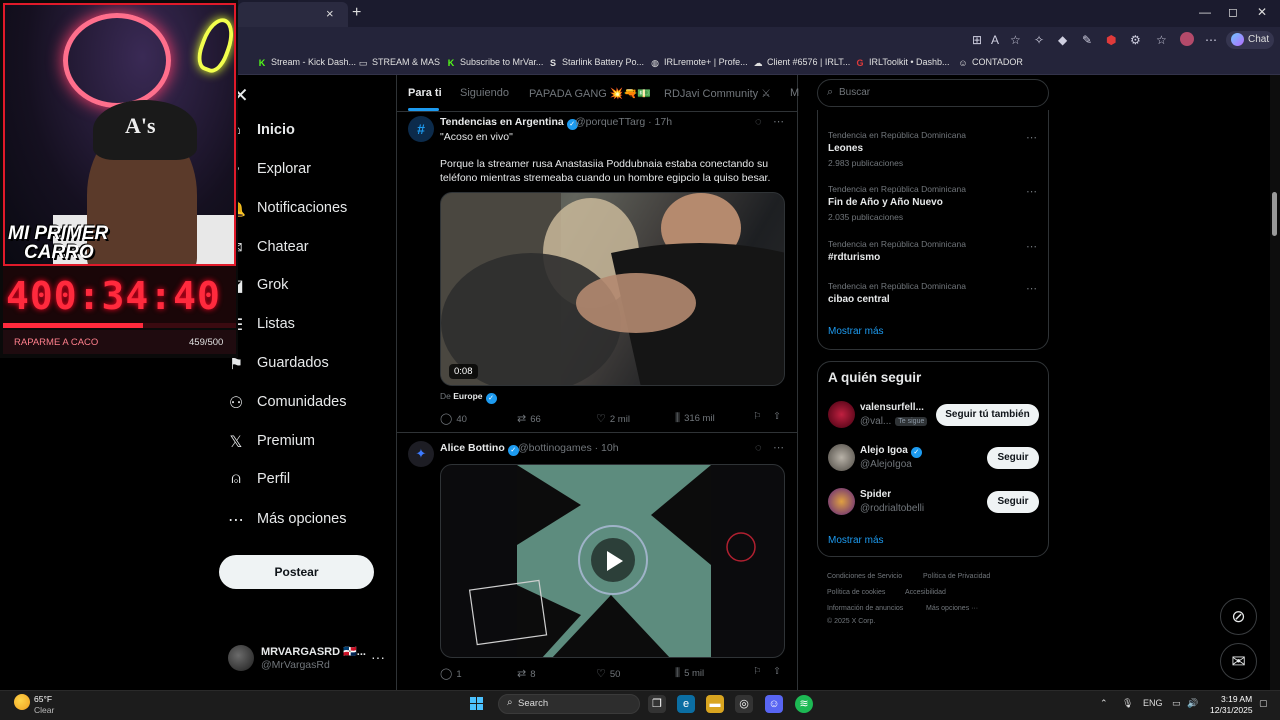 The width and height of the screenshot is (1280, 720). What do you see at coordinates (995, 40) in the screenshot?
I see `read-aloud-icon: A` at bounding box center [995, 40].